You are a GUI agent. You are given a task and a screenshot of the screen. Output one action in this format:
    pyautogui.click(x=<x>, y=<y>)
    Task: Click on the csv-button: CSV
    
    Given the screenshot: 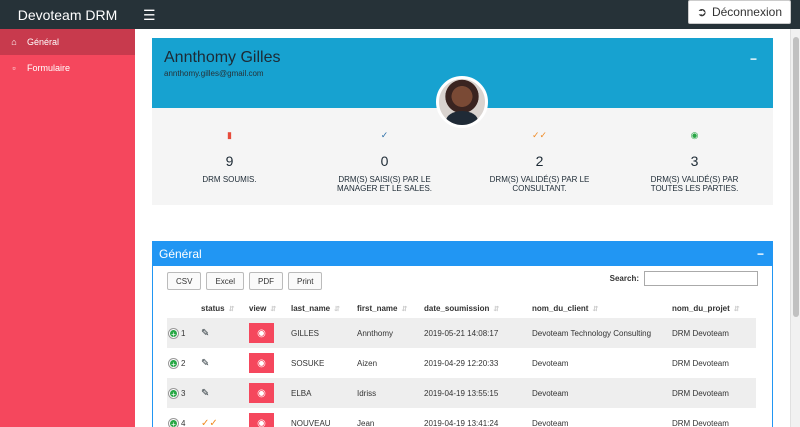 What is the action you would take?
    pyautogui.click(x=184, y=281)
    